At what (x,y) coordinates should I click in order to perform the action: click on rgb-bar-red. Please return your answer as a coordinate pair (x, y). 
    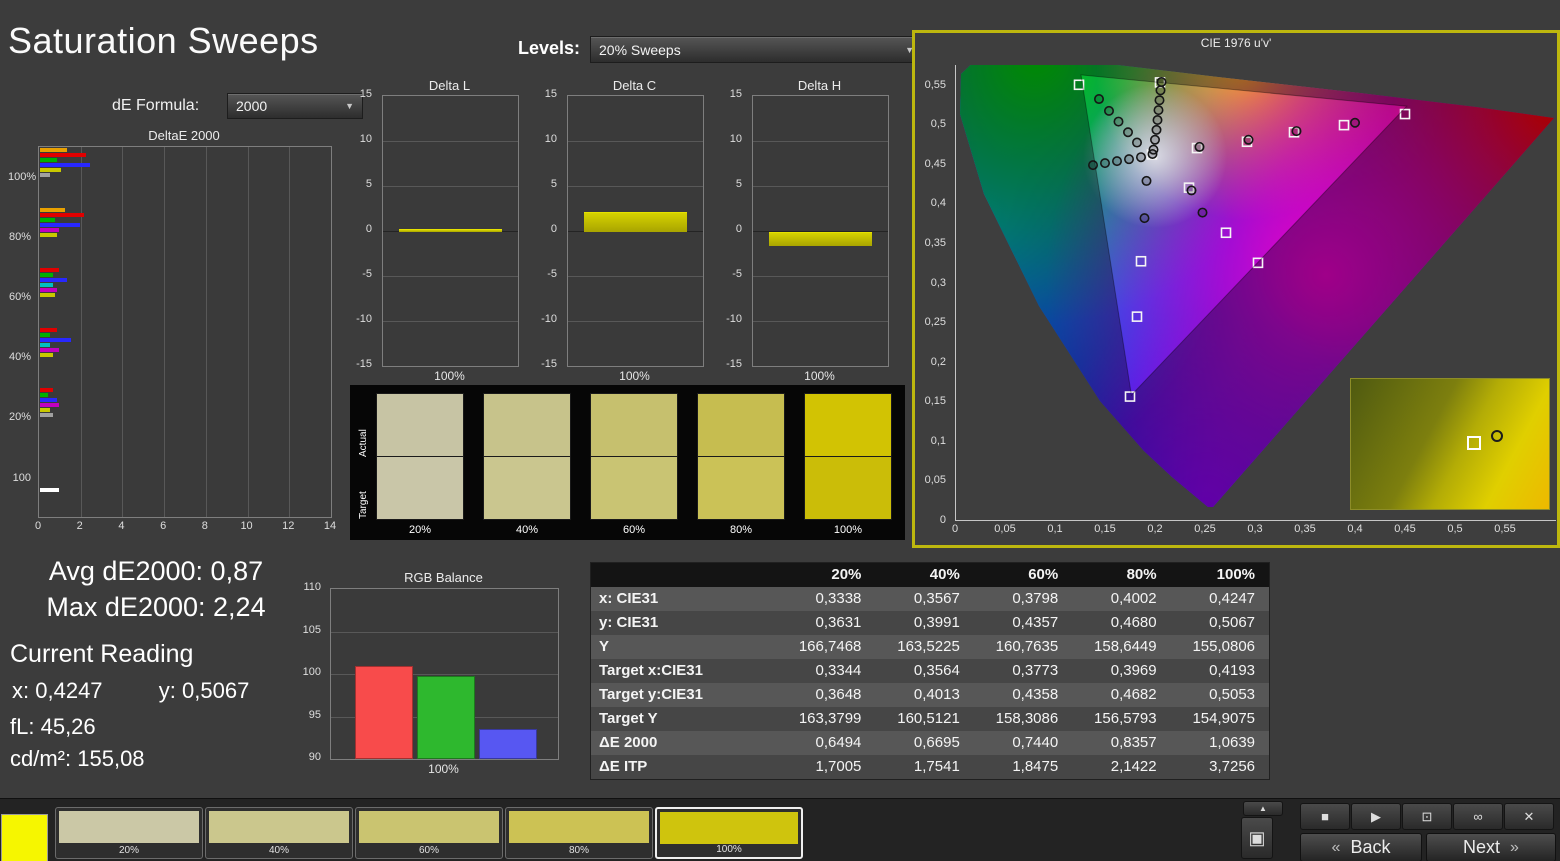
    Looking at the image, I should click on (384, 712).